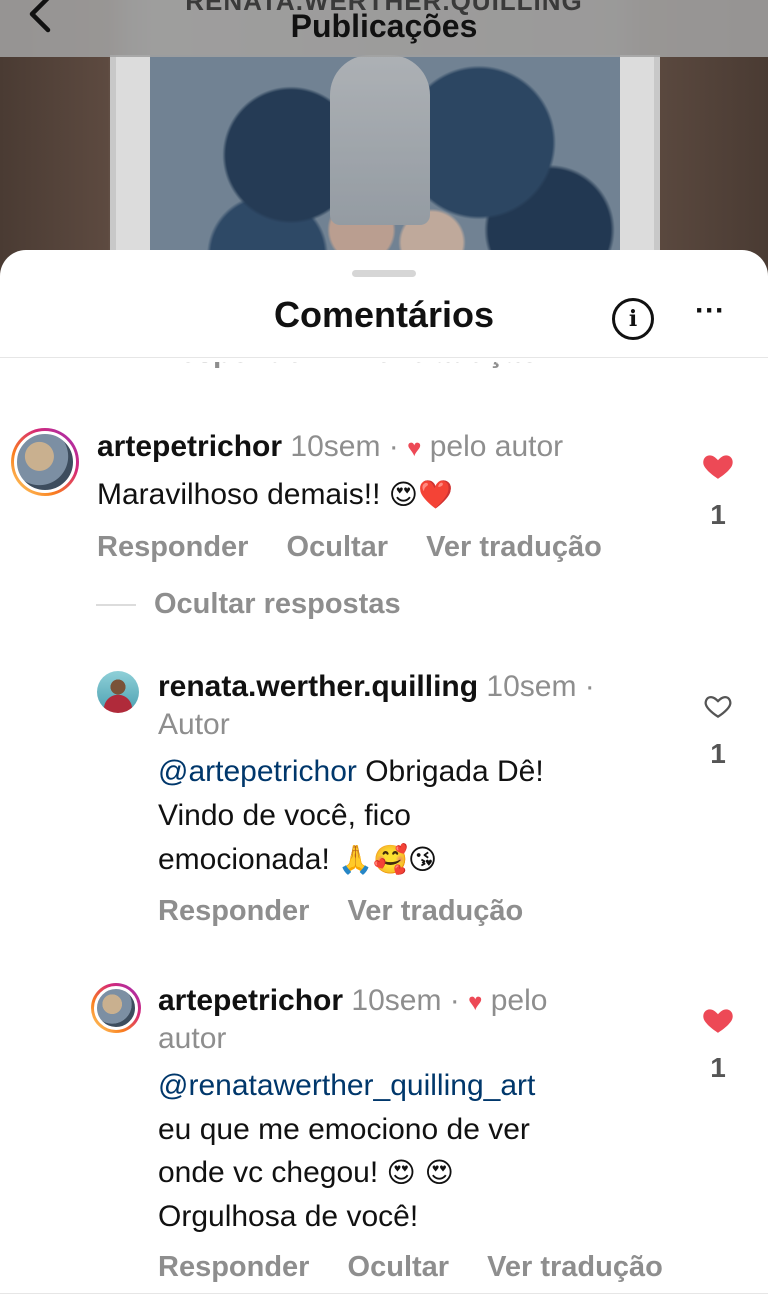  I want to click on hide-replies-toggle: Ocultar respostas, so click(248, 604).